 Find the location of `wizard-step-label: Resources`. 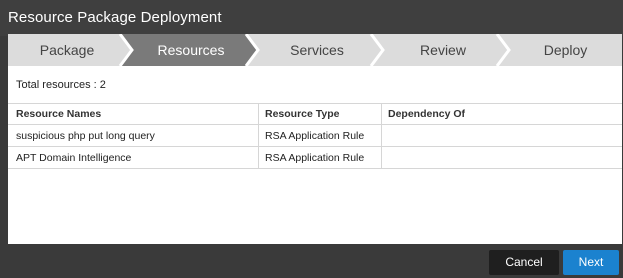

wizard-step-label: Resources is located at coordinates (191, 50).